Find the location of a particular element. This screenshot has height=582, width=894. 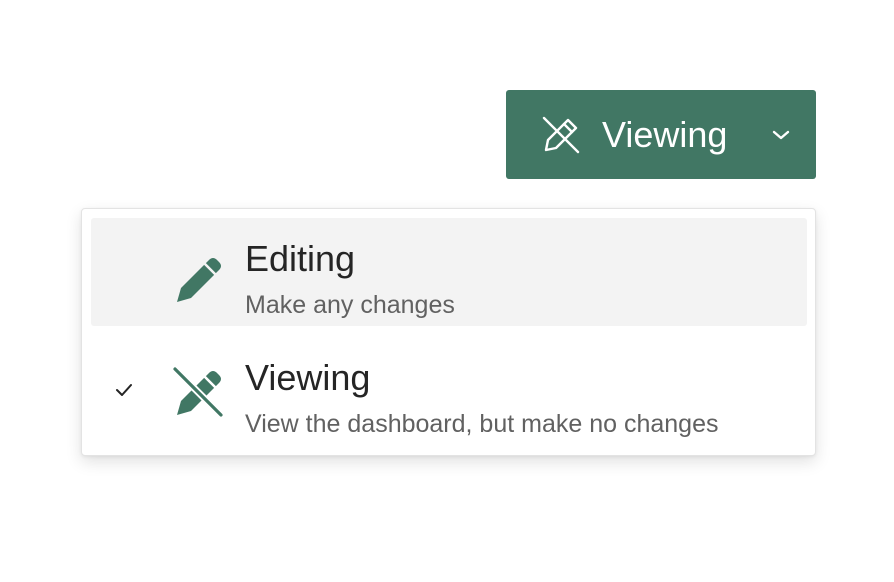

pencil-icon is located at coordinates (198, 279).